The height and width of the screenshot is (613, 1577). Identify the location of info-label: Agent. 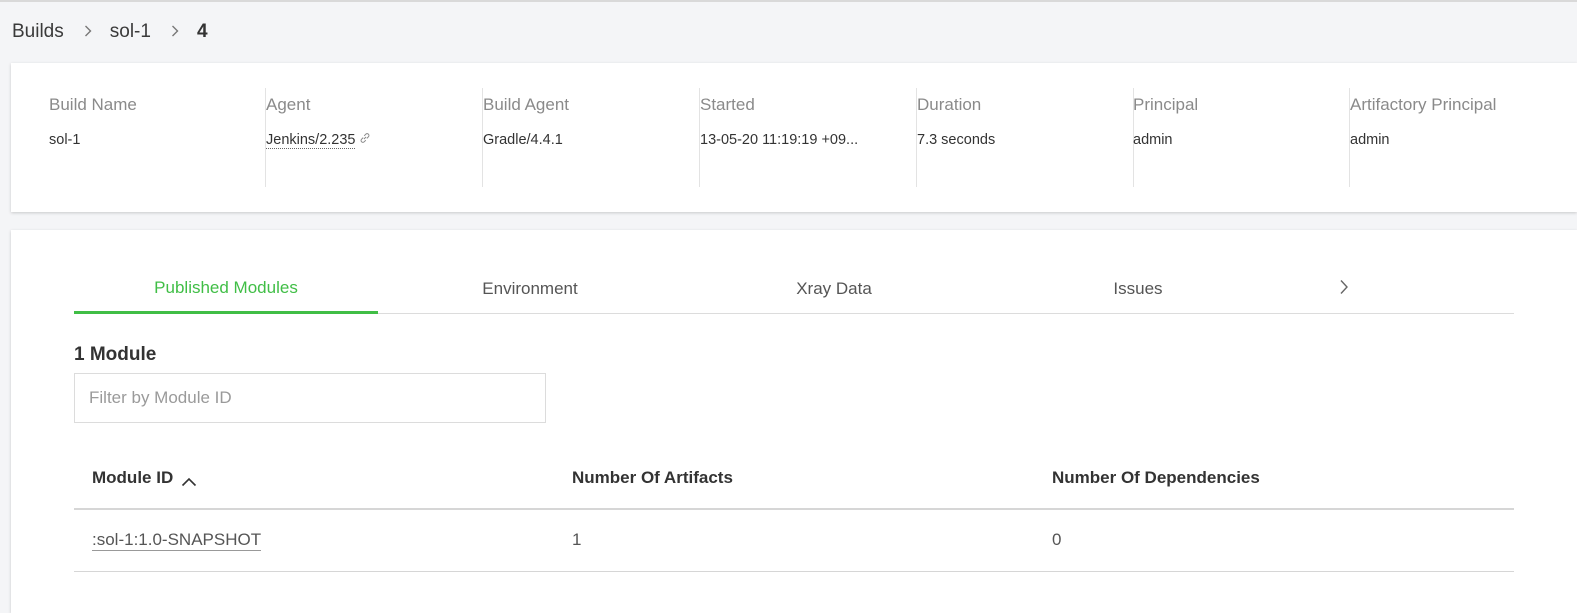
(288, 104).